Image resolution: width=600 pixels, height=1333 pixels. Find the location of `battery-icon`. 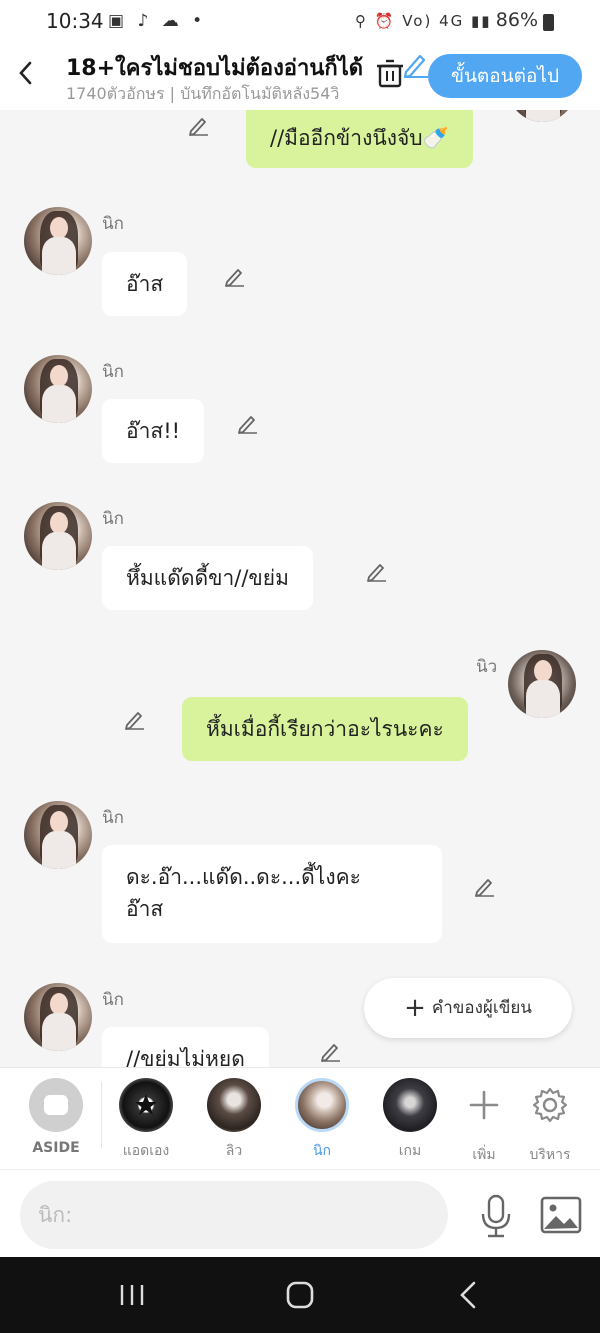

battery-icon is located at coordinates (548, 22).